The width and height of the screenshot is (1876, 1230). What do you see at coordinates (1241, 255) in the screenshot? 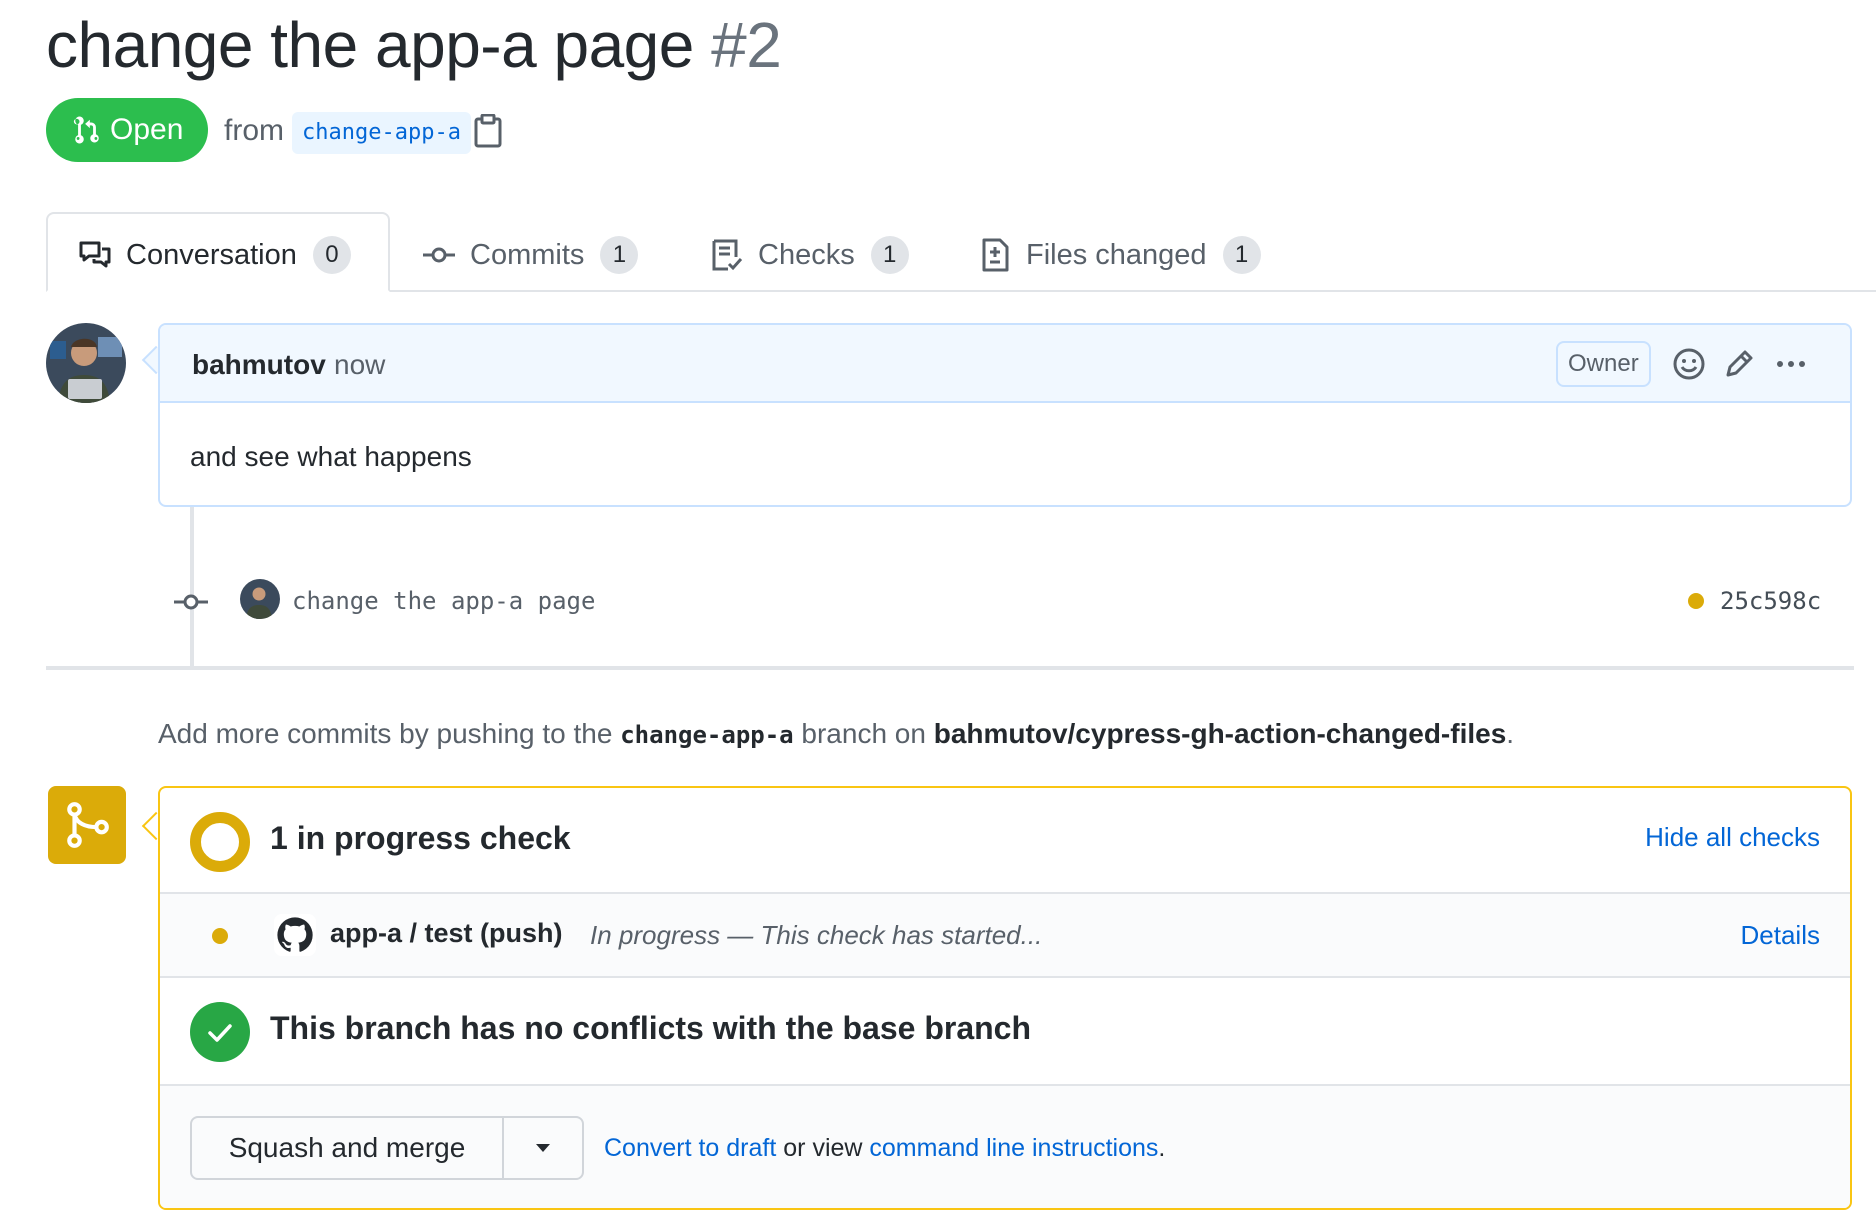
I see `tab-files-changed-count: 1` at bounding box center [1241, 255].